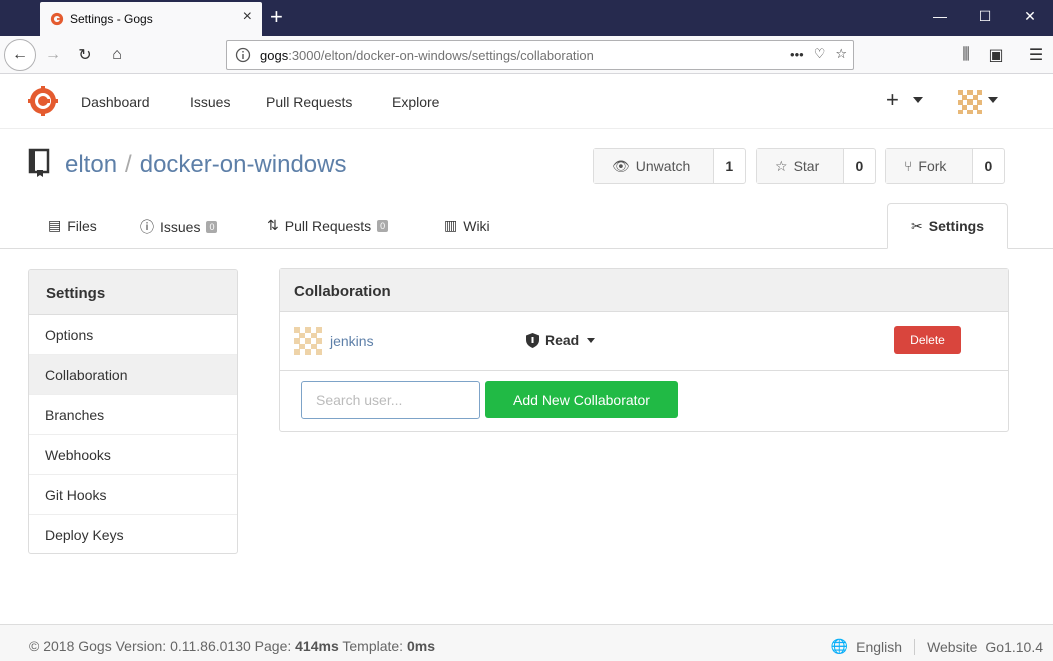 This screenshot has height=661, width=1053. Describe the element at coordinates (644, 342) in the screenshot. I see `collaborator-row: jenkins Read Delete` at that location.